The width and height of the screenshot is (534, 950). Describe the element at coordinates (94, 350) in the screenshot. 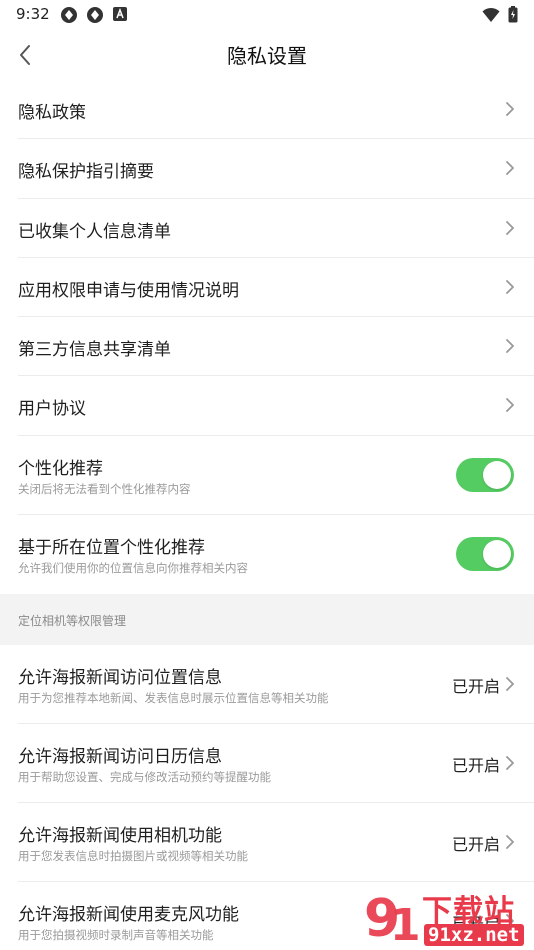

I see `setting-item-label: 第三方信息共享清单` at that location.